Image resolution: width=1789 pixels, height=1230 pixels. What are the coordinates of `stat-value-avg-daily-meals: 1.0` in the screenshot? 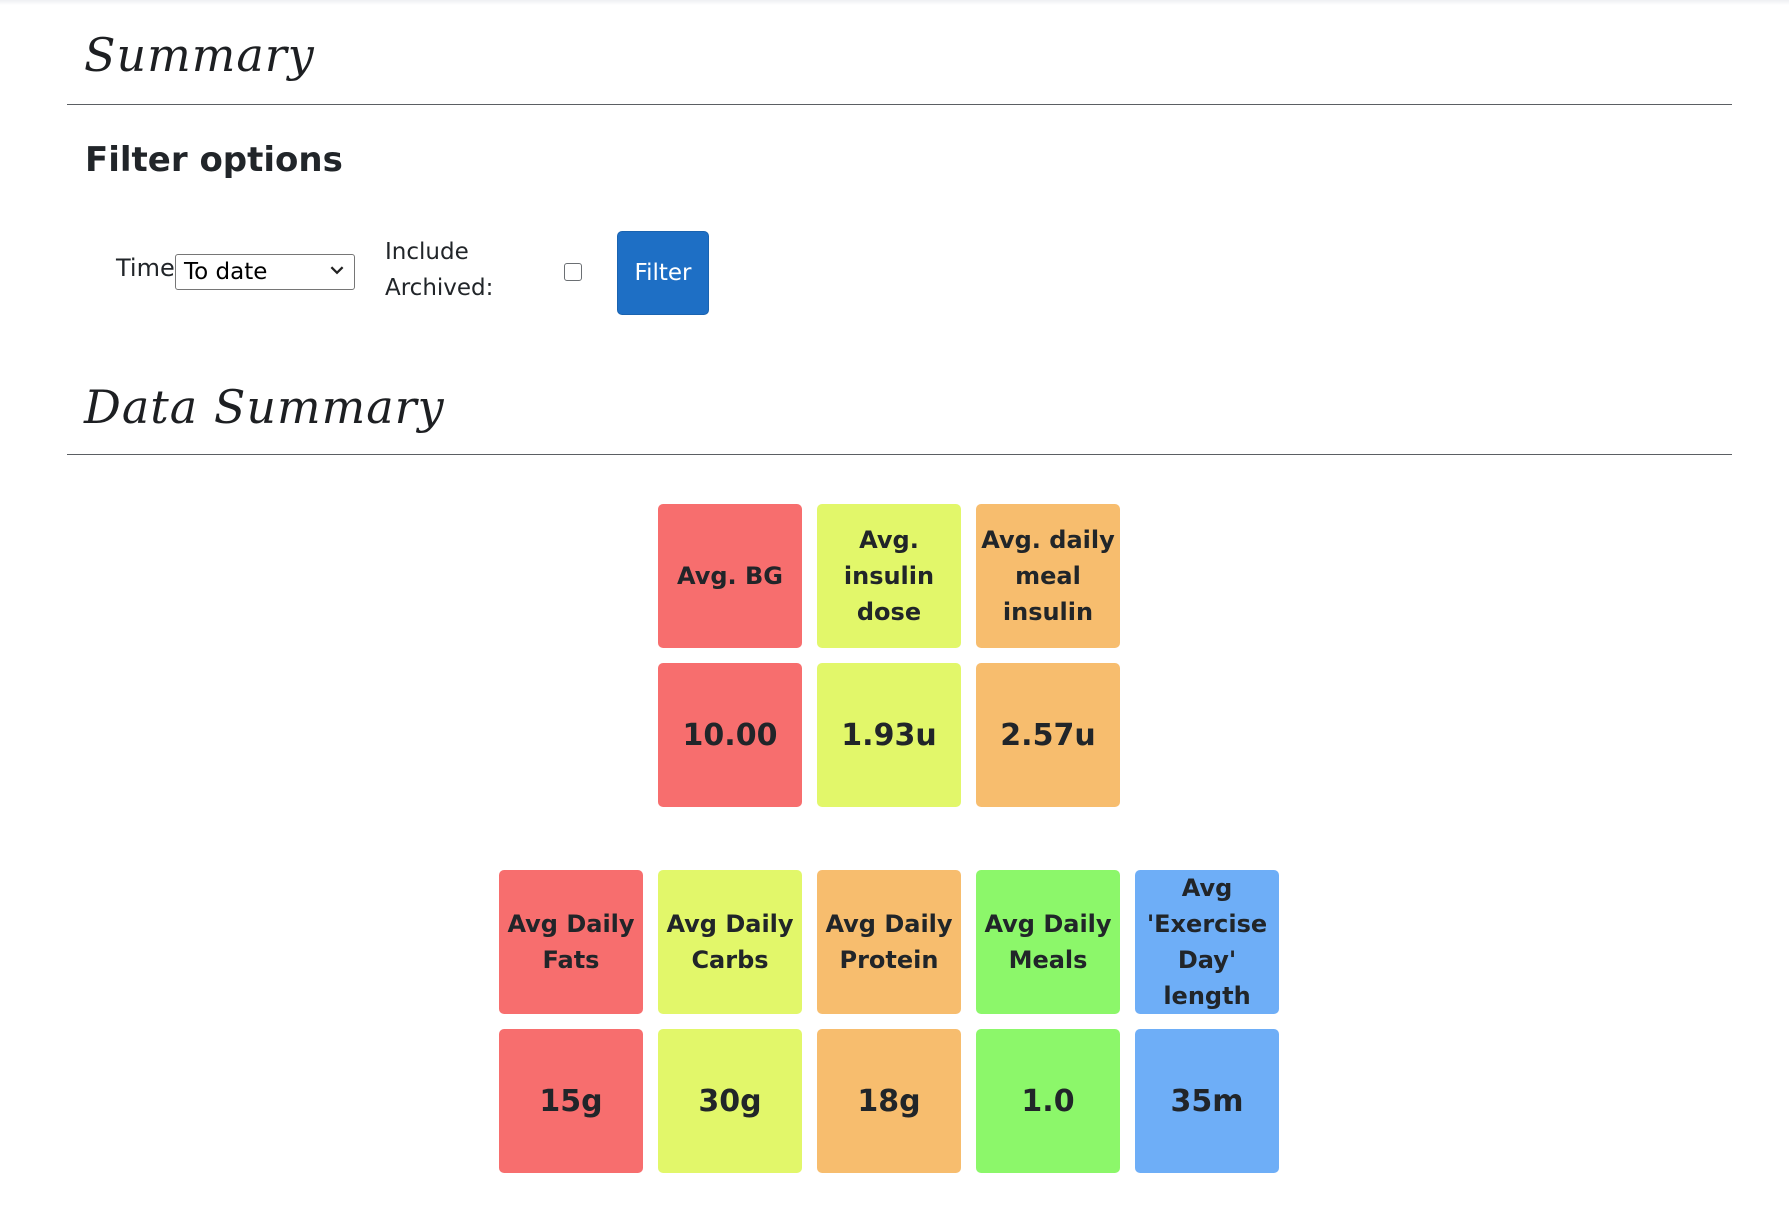 It's located at (1048, 1101).